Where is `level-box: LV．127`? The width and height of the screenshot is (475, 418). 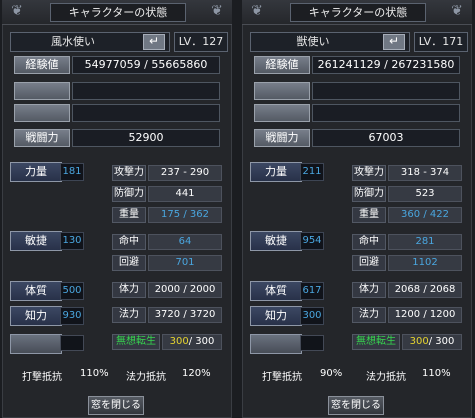 level-box: LV．127 is located at coordinates (201, 42).